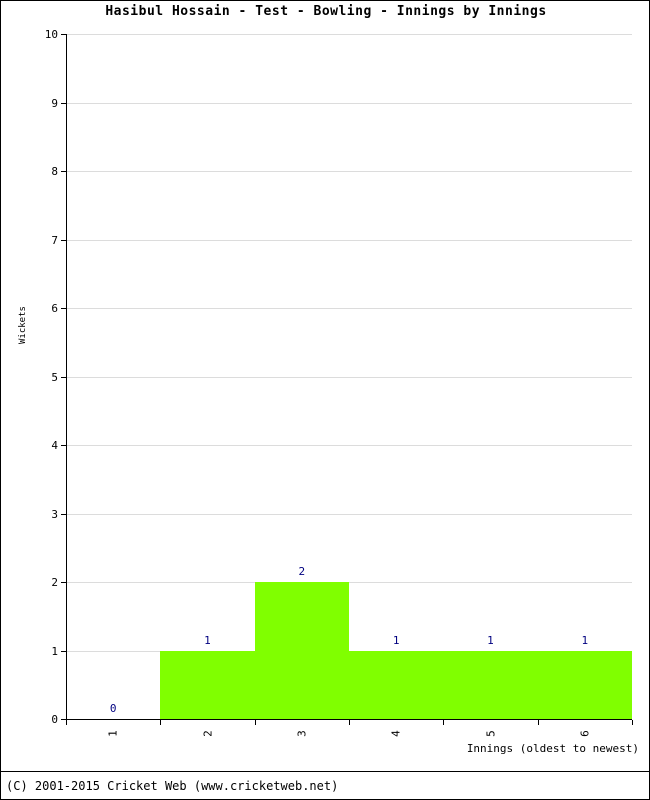 This screenshot has width=650, height=800. Describe the element at coordinates (54, 582) in the screenshot. I see `y-tick-label: 2` at that location.